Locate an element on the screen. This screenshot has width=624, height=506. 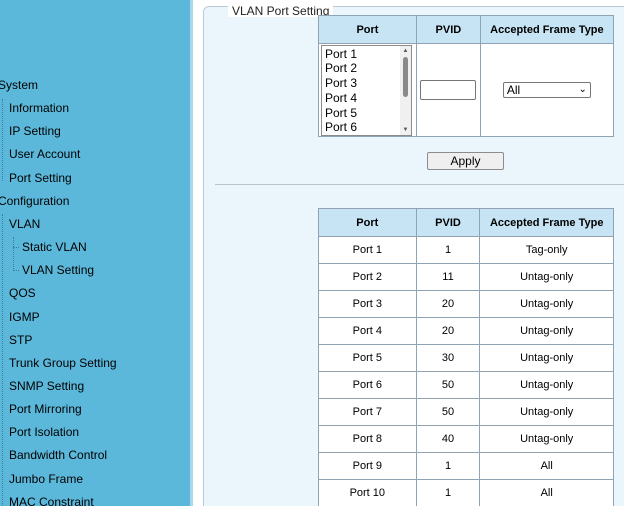
table-row: Port 1 1 Tag-only is located at coordinates (466, 250).